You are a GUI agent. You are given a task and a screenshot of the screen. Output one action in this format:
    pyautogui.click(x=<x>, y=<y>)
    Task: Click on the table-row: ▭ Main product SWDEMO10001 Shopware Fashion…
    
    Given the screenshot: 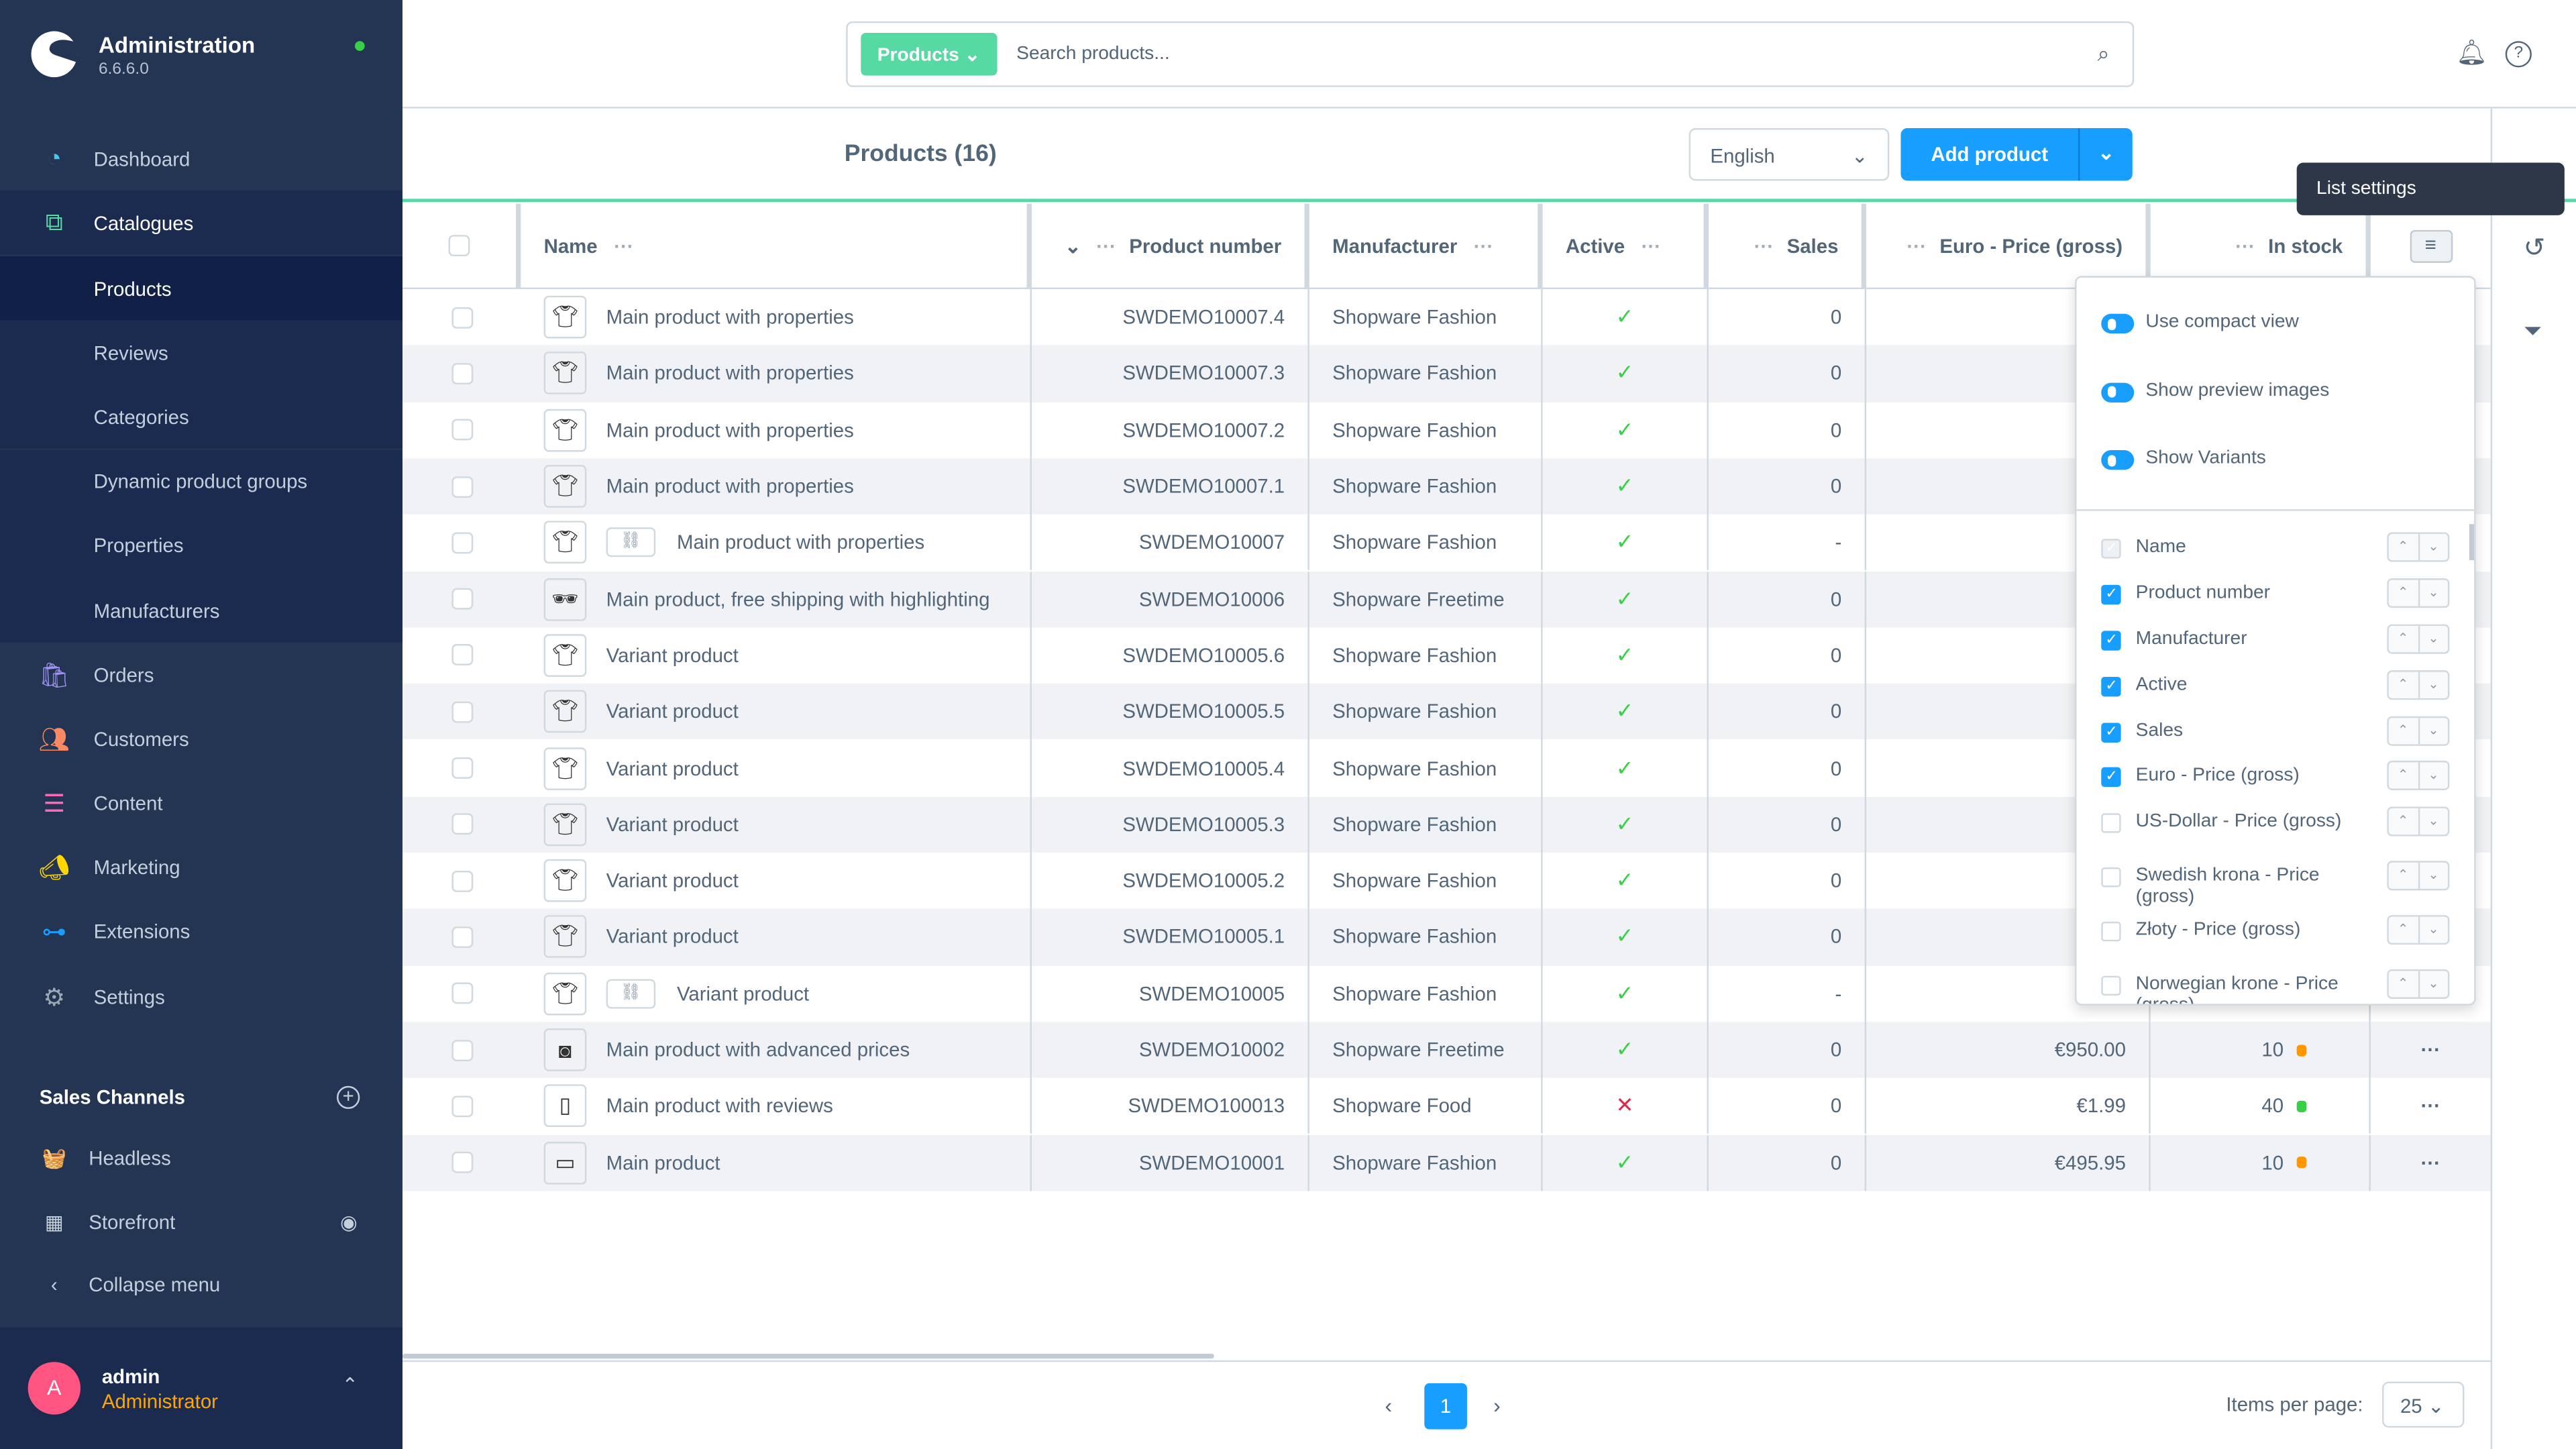 What is the action you would take?
    pyautogui.click(x=1446, y=1162)
    